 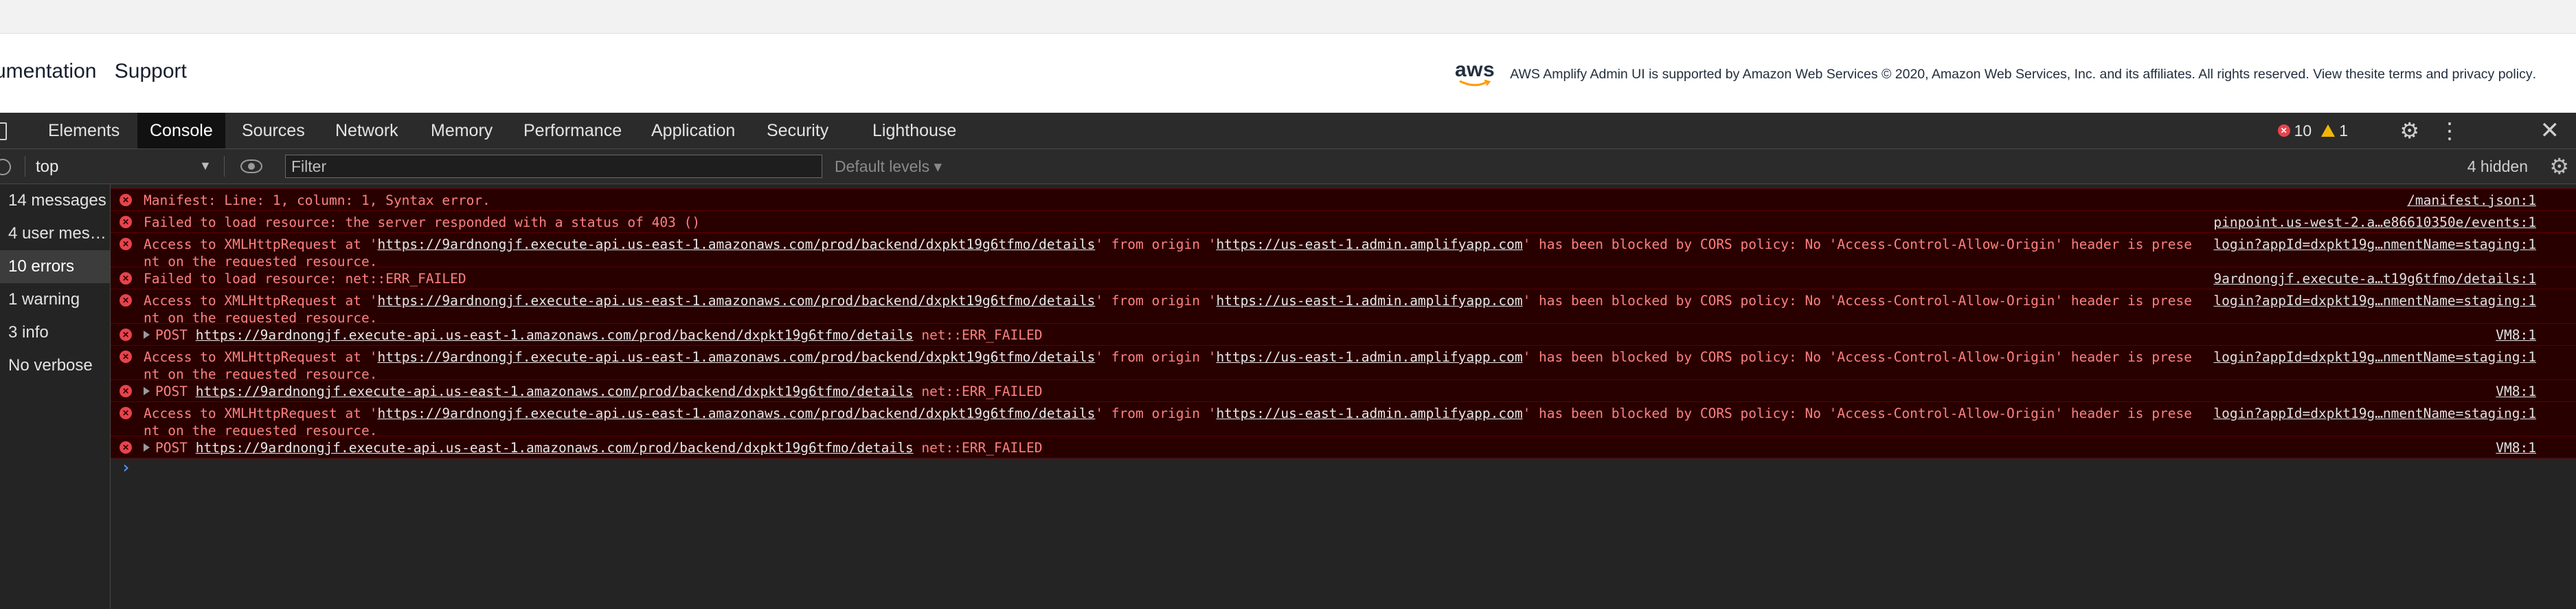 What do you see at coordinates (2471, 200) in the screenshot?
I see `source-link: /manifest.json:1` at bounding box center [2471, 200].